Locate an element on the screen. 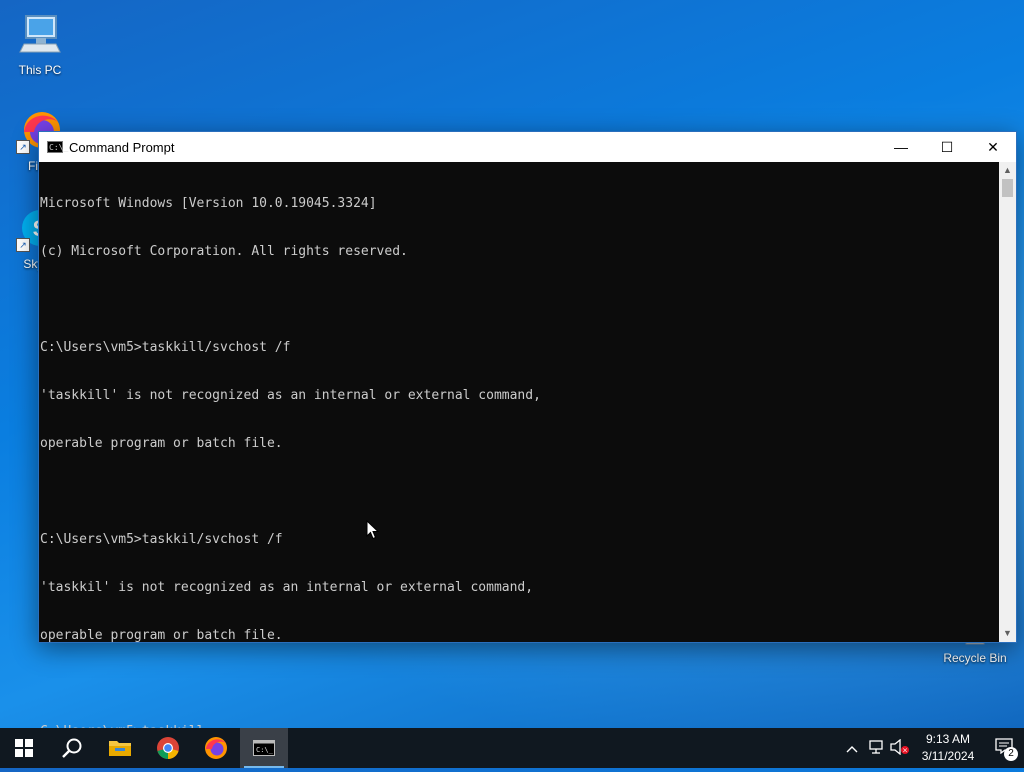  chrome-icon is located at coordinates (168, 748).